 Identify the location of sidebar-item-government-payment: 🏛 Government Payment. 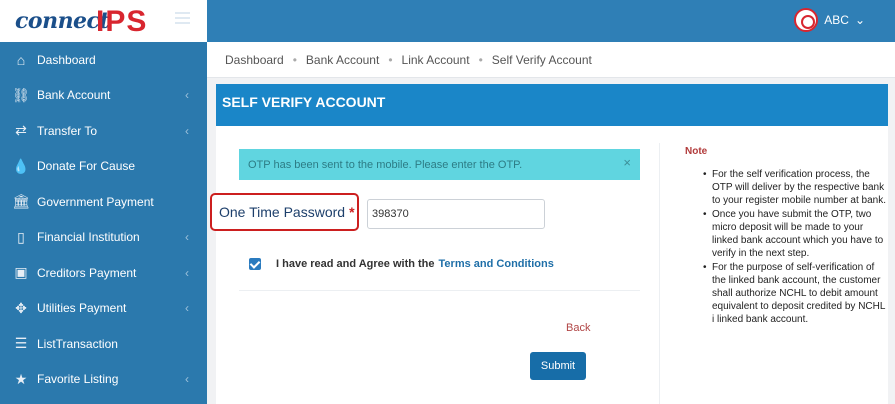
(103, 202).